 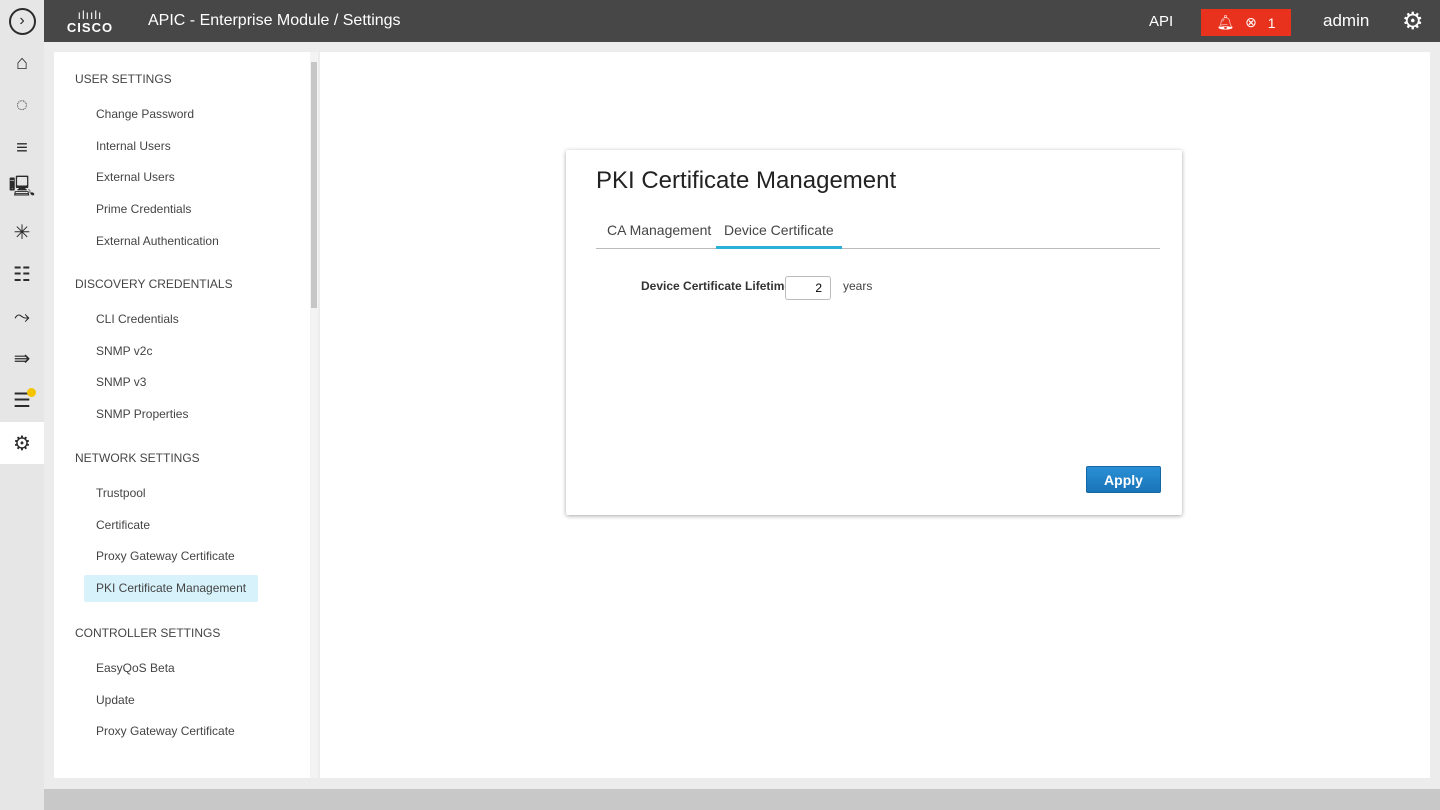 I want to click on sidebar-item: PKI Certificate Management, so click(x=171, y=589).